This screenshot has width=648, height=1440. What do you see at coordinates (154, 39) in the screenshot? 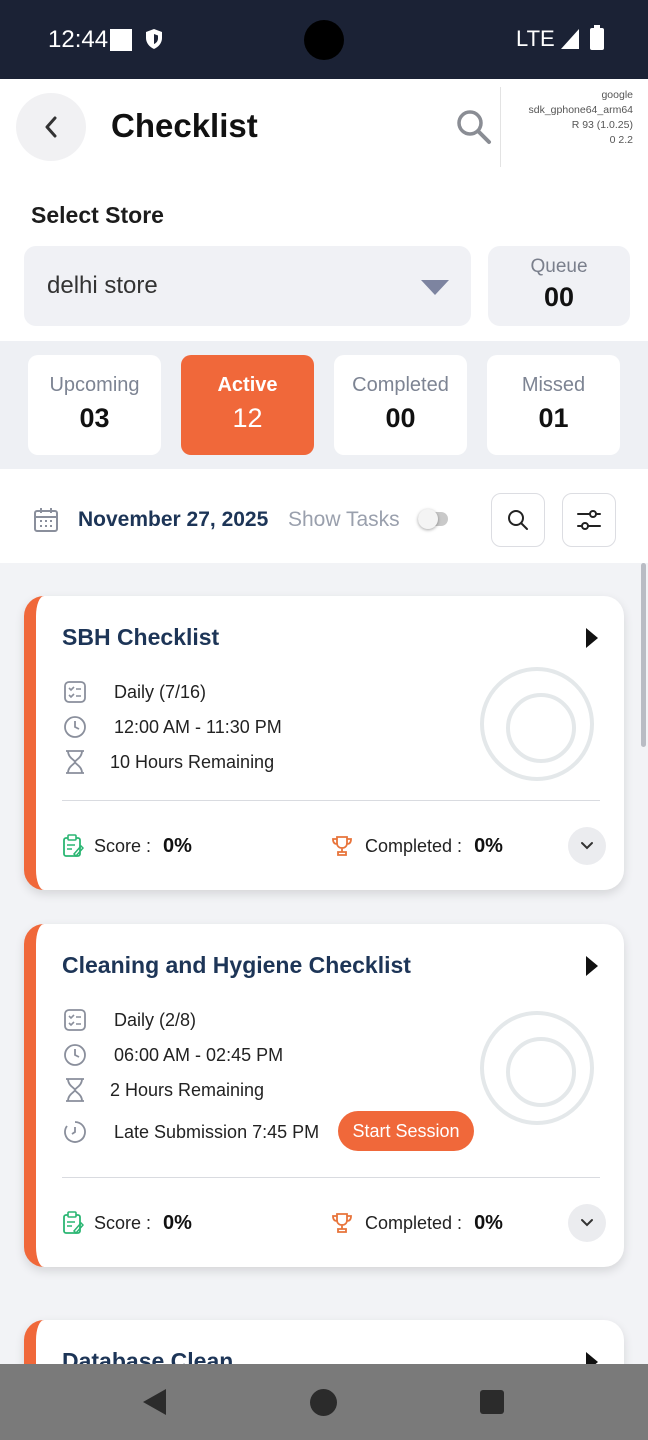
I see `shield-icon` at bounding box center [154, 39].